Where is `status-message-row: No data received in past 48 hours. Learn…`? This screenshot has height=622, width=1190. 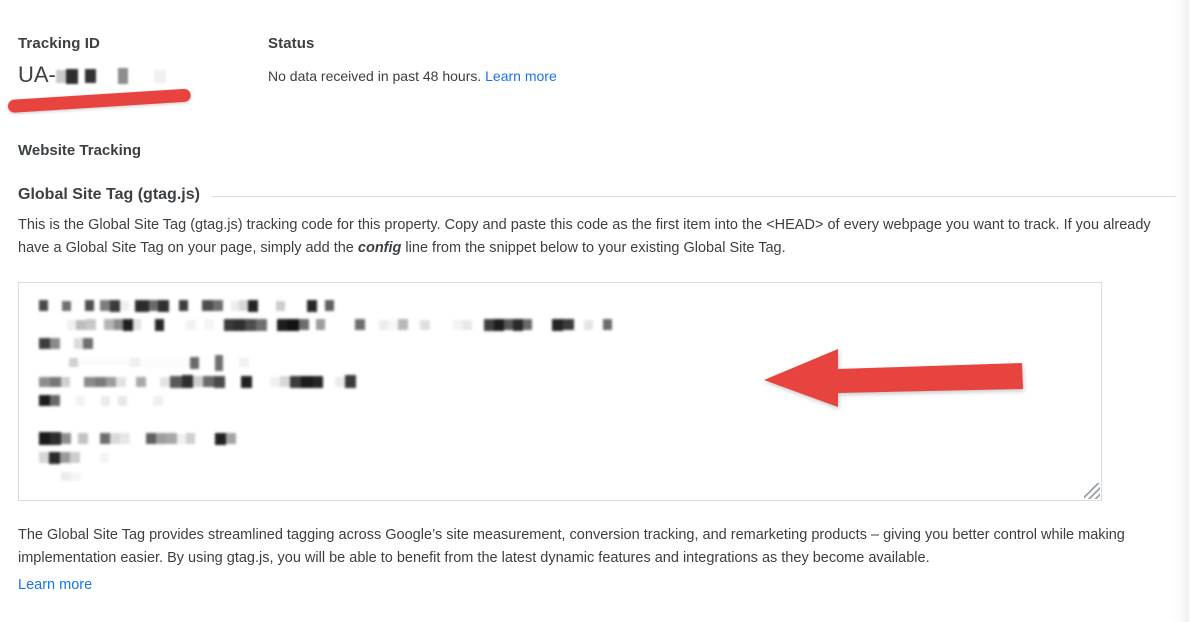
status-message-row: No data received in past 48 hours. Learn… is located at coordinates (618, 76).